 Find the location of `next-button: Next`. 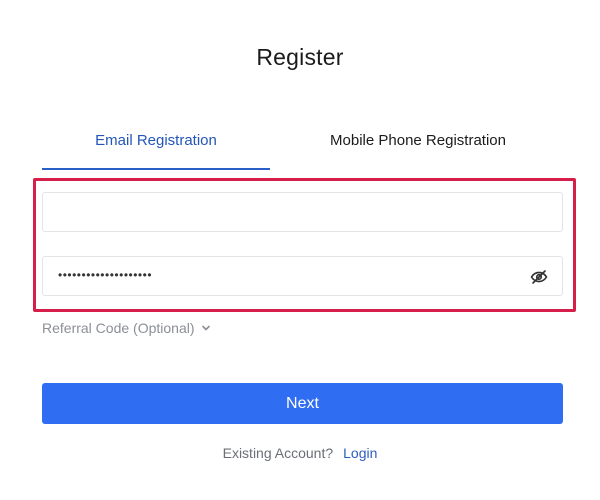

next-button: Next is located at coordinates (302, 403).